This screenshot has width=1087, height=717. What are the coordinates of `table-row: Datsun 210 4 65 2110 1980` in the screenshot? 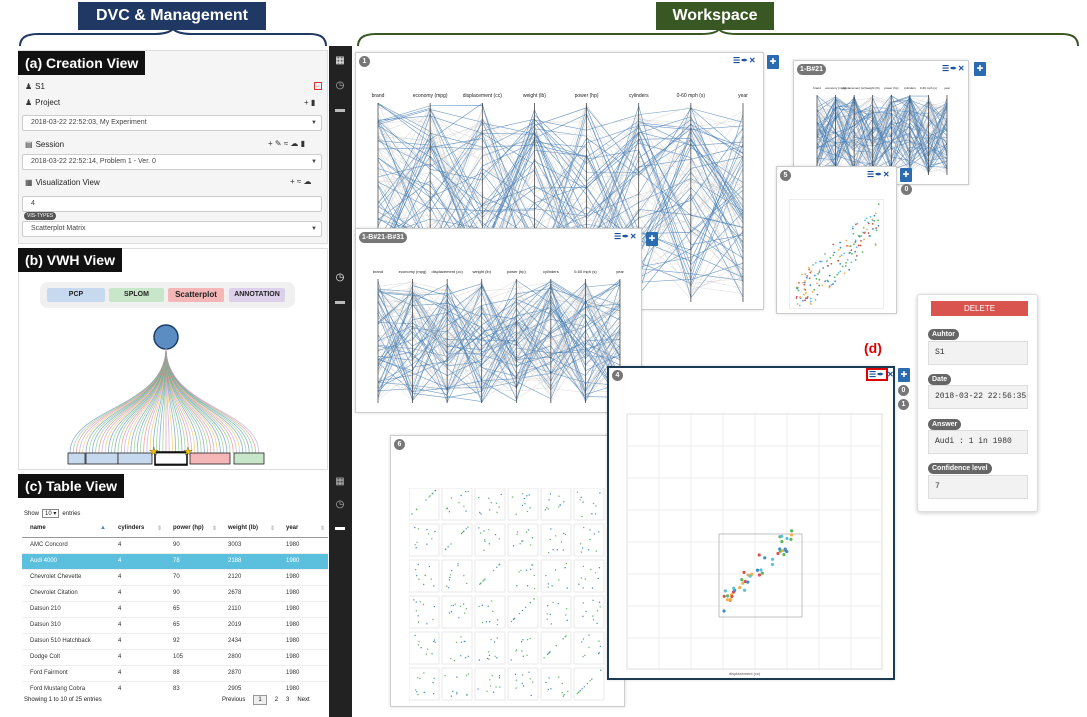 It's located at (175, 608).